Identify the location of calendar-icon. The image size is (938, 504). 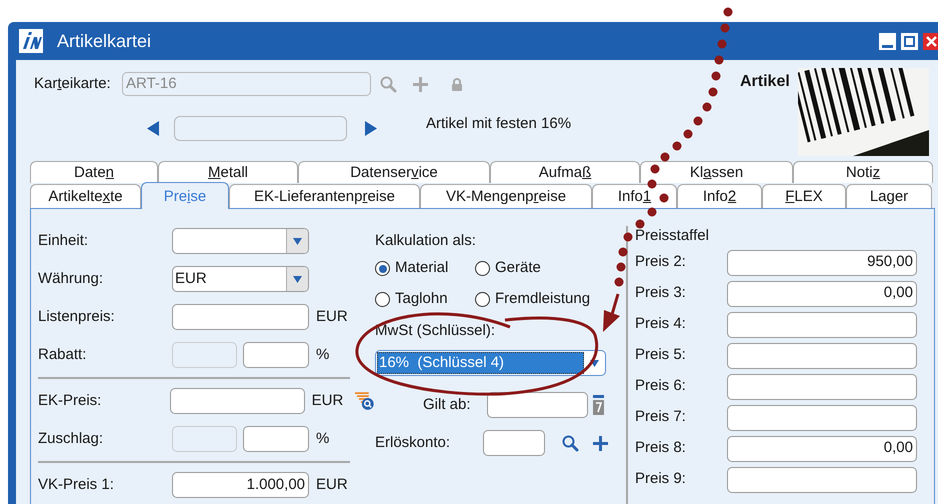
(598, 405).